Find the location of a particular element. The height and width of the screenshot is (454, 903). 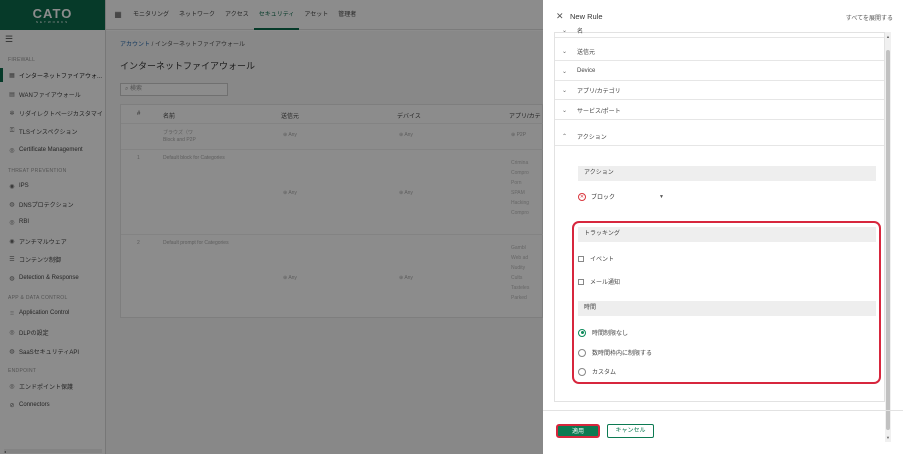

block-icon: ✕ is located at coordinates (582, 196).